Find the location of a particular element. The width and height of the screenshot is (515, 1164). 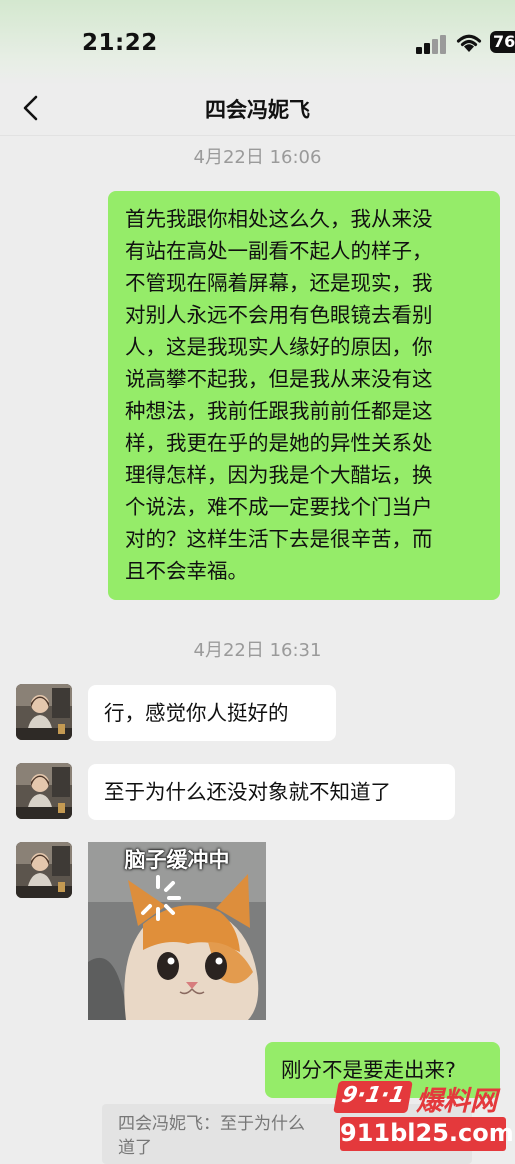

message-line: 且不会幸福。 is located at coordinates (186, 571).